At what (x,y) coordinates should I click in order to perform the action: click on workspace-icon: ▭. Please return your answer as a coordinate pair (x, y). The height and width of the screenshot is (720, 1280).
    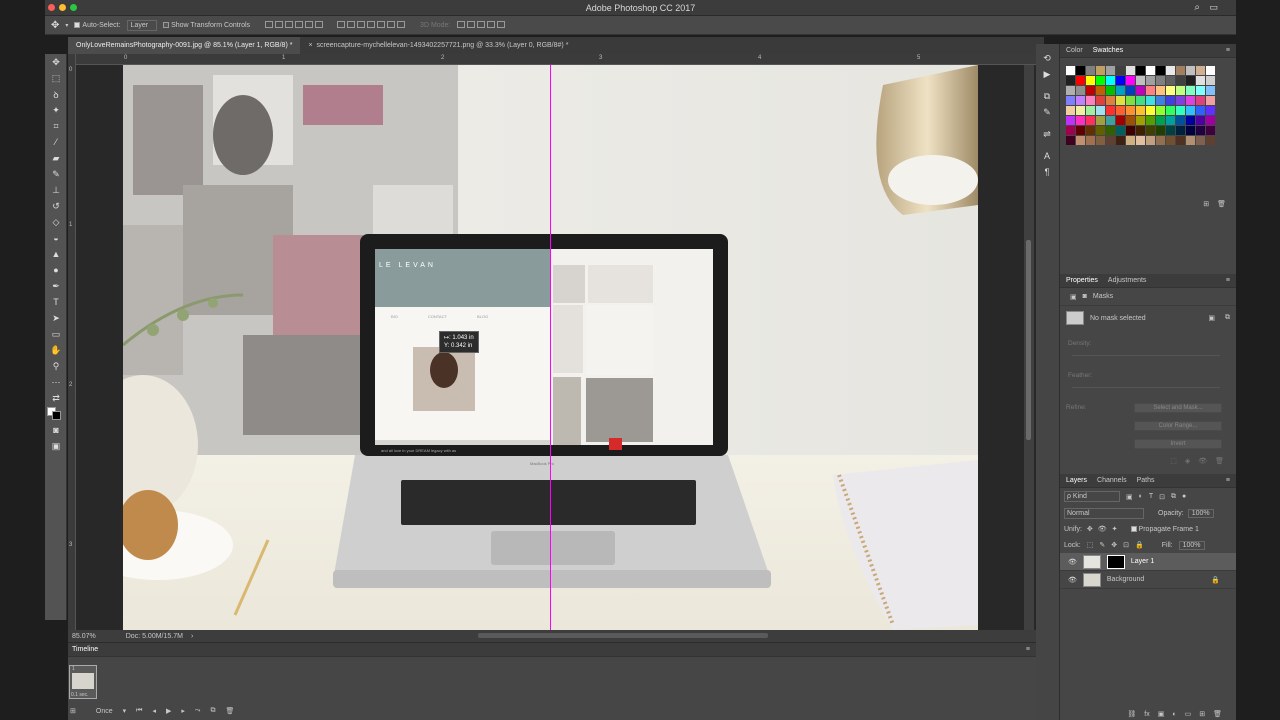
    Looking at the image, I should click on (1213, 7).